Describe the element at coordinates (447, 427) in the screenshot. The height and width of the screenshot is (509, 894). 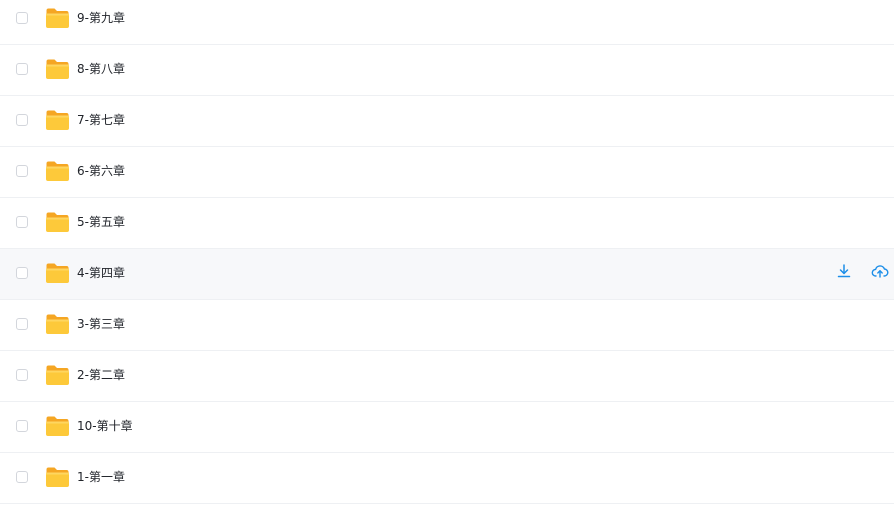
I see `file-row: 10-第十章` at that location.